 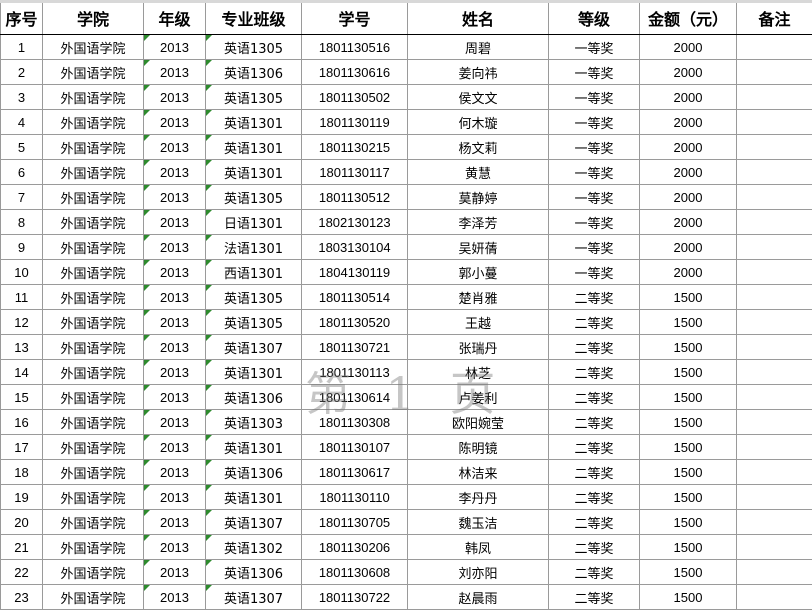 I want to click on cell-name: 姜向祎, so click(x=478, y=72).